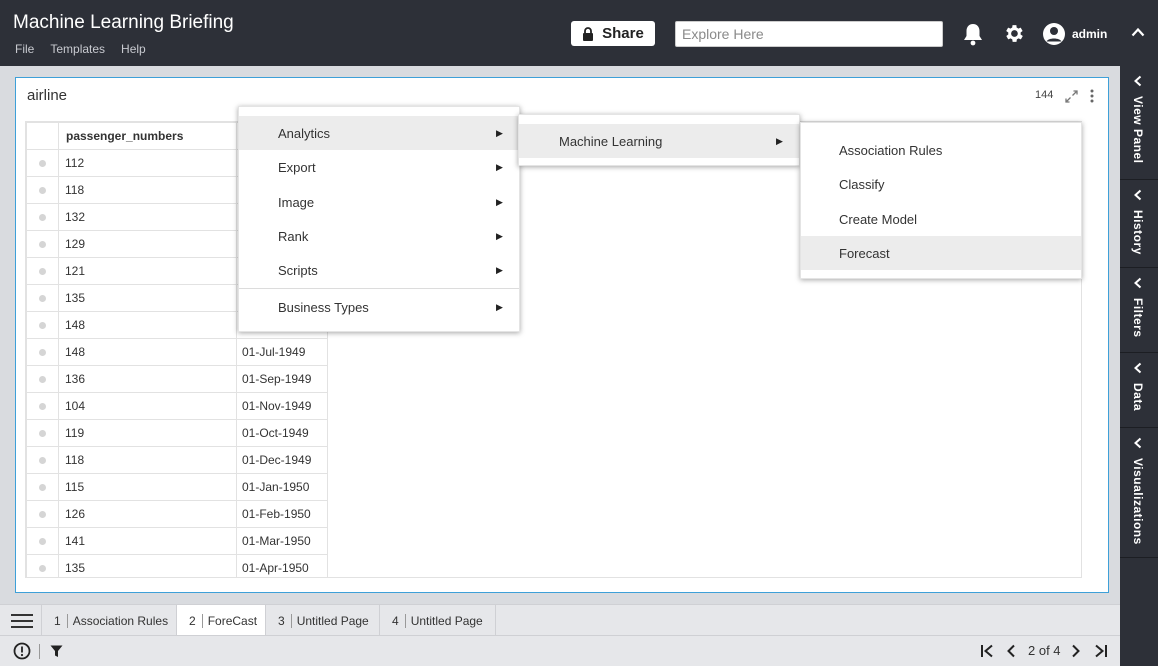 This screenshot has width=1158, height=666. Describe the element at coordinates (147, 190) in the screenshot. I see `passenger-numbers-cell: 118` at that location.